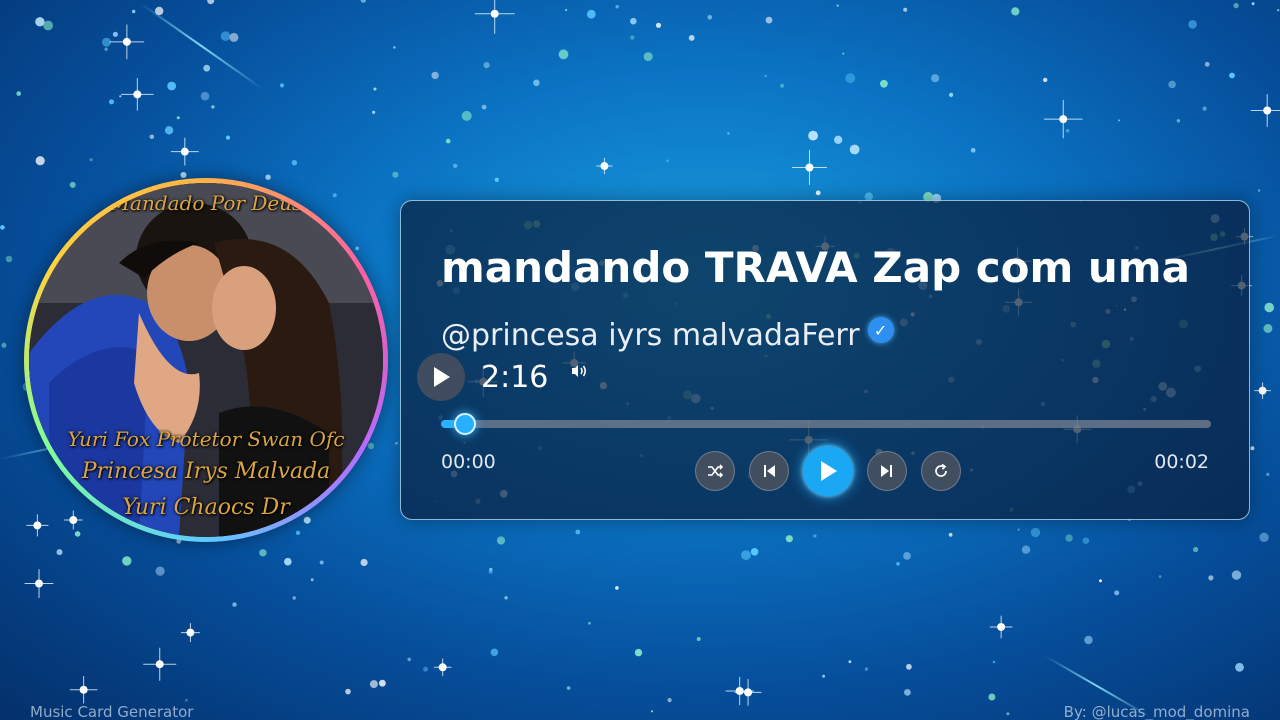 The image size is (1280, 720). Describe the element at coordinates (1181, 462) in the screenshot. I see `total-time: 00:02` at that location.